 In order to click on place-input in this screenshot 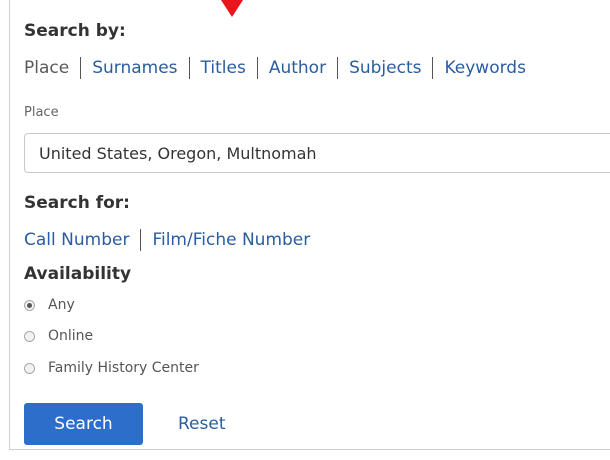, I will do `click(317, 153)`.